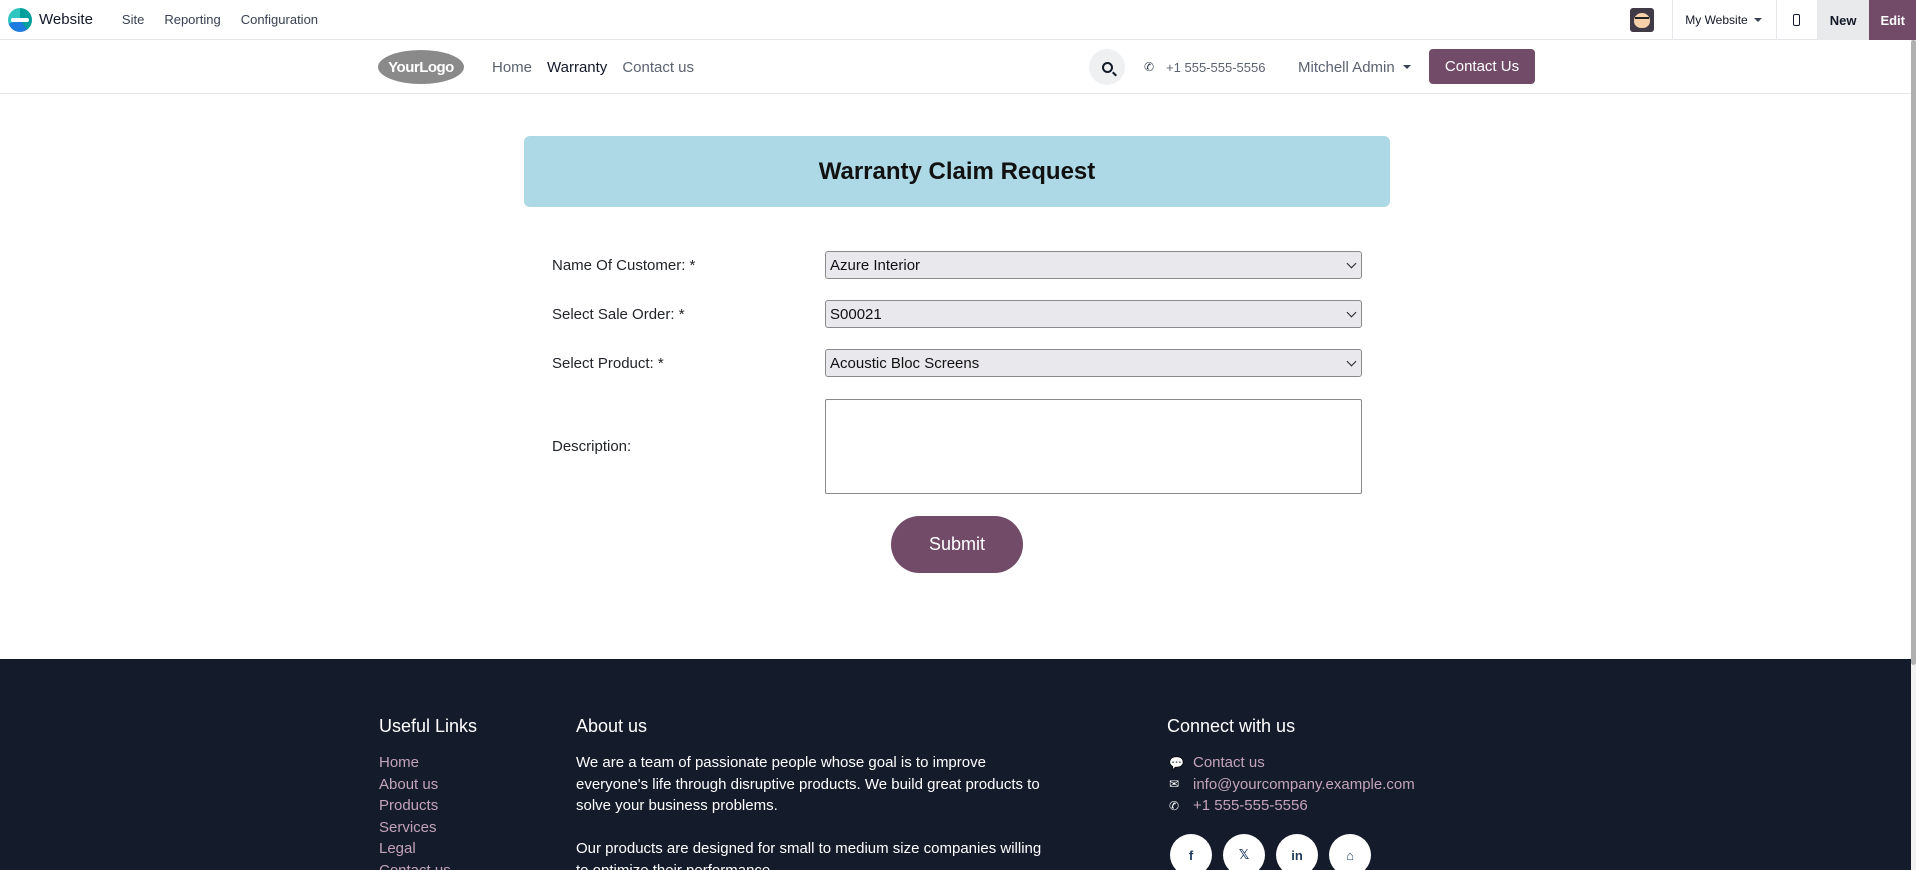 This screenshot has height=870, width=1916. Describe the element at coordinates (1913, 352) in the screenshot. I see `scrollbar-thumb` at that location.